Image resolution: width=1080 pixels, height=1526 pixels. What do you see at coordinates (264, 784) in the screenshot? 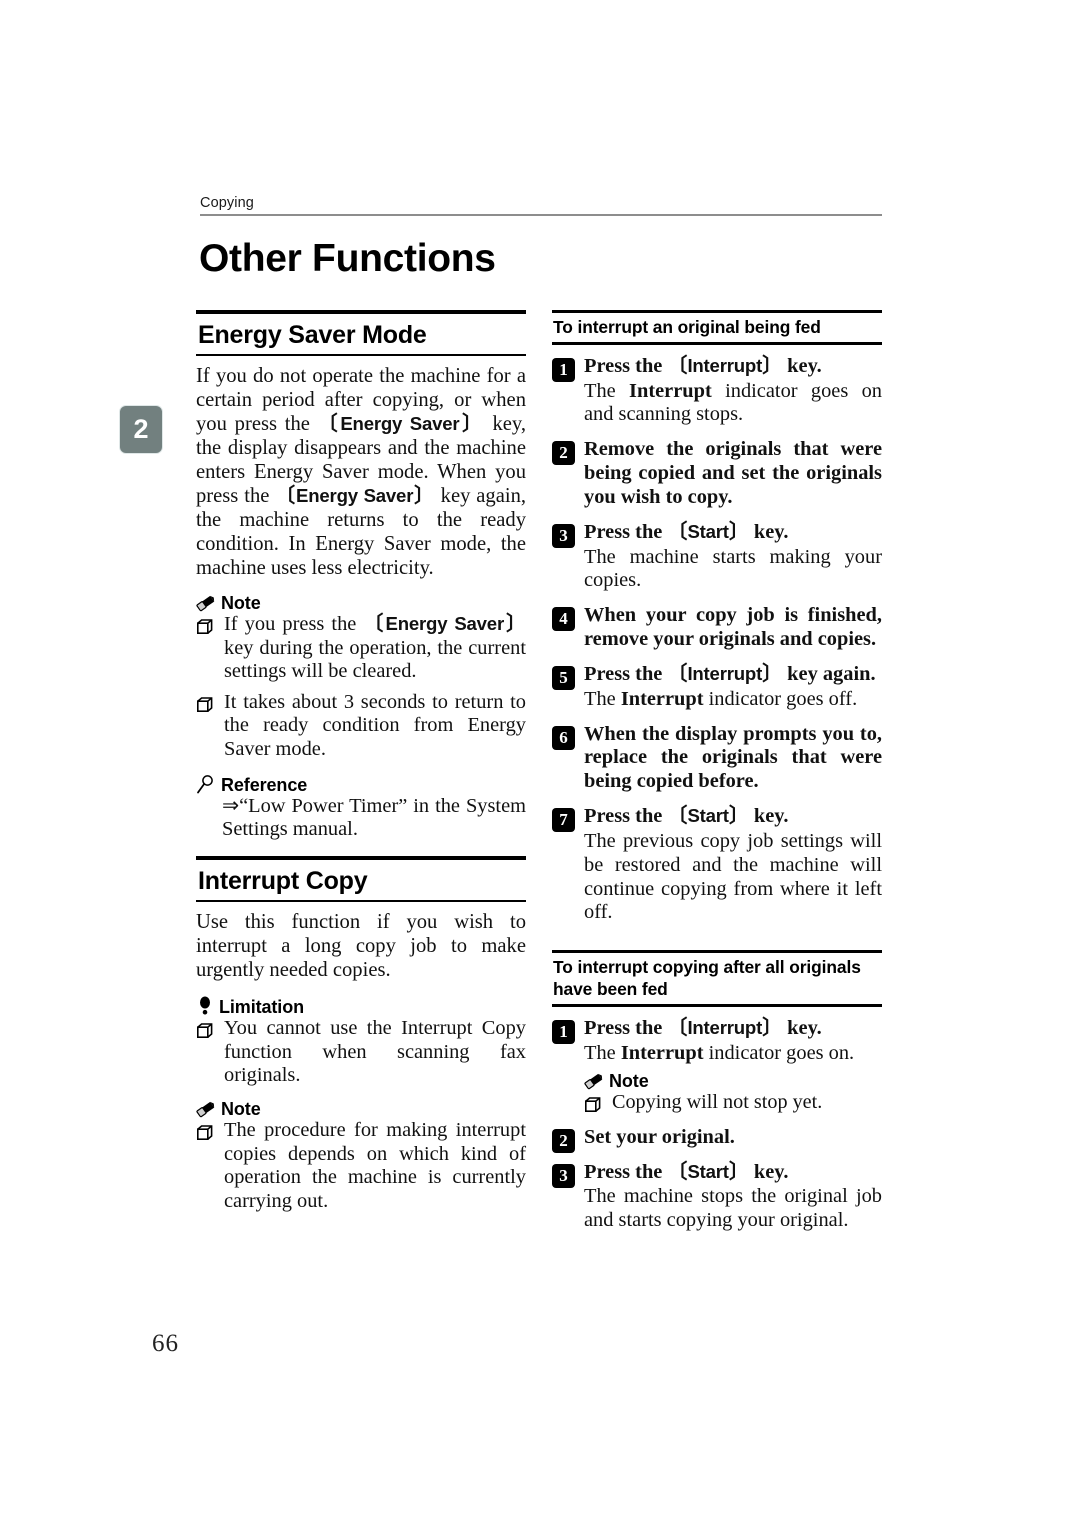
I see `reference-label: Reference` at bounding box center [264, 784].